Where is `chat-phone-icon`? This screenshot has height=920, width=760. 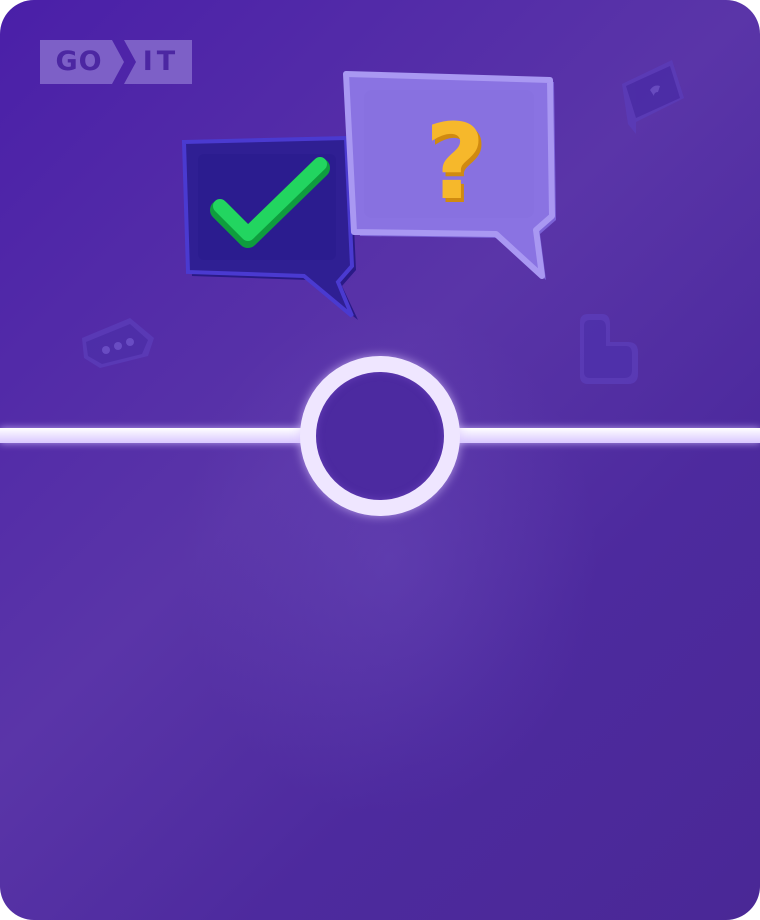 chat-phone-icon is located at coordinates (653, 97).